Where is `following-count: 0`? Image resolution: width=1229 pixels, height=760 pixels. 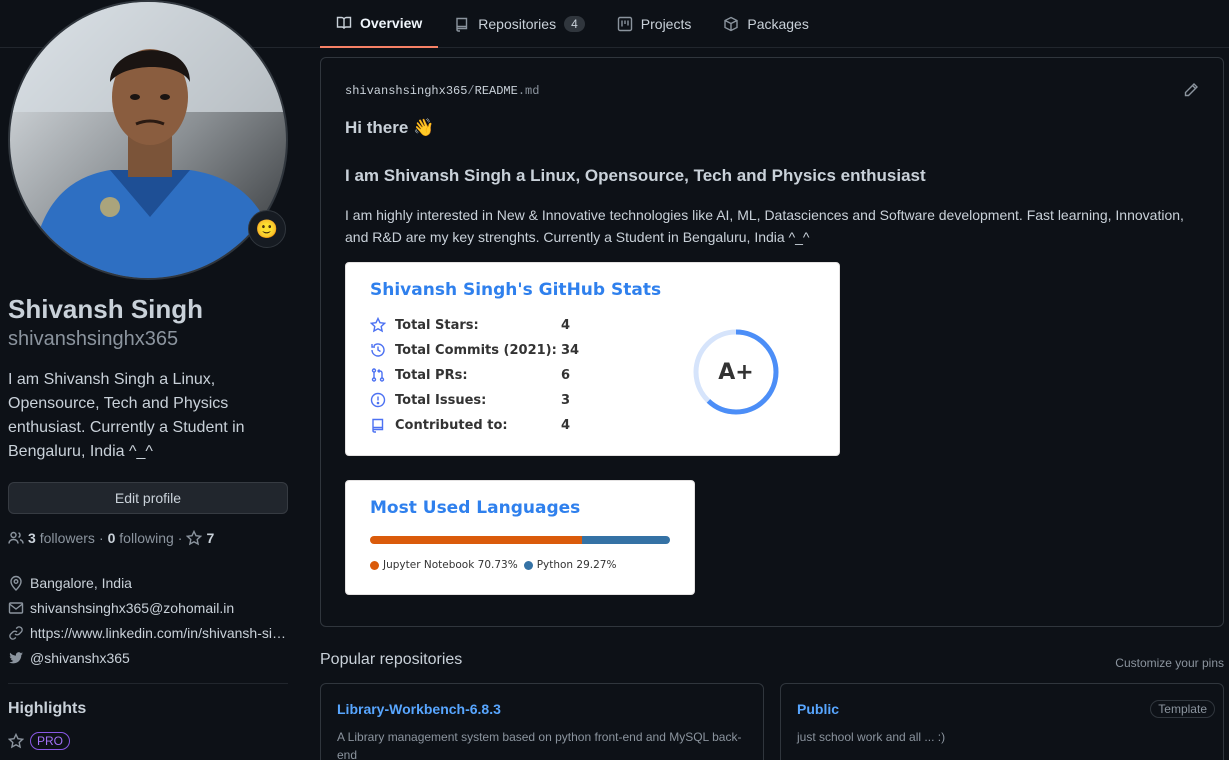
following-count: 0 is located at coordinates (111, 538).